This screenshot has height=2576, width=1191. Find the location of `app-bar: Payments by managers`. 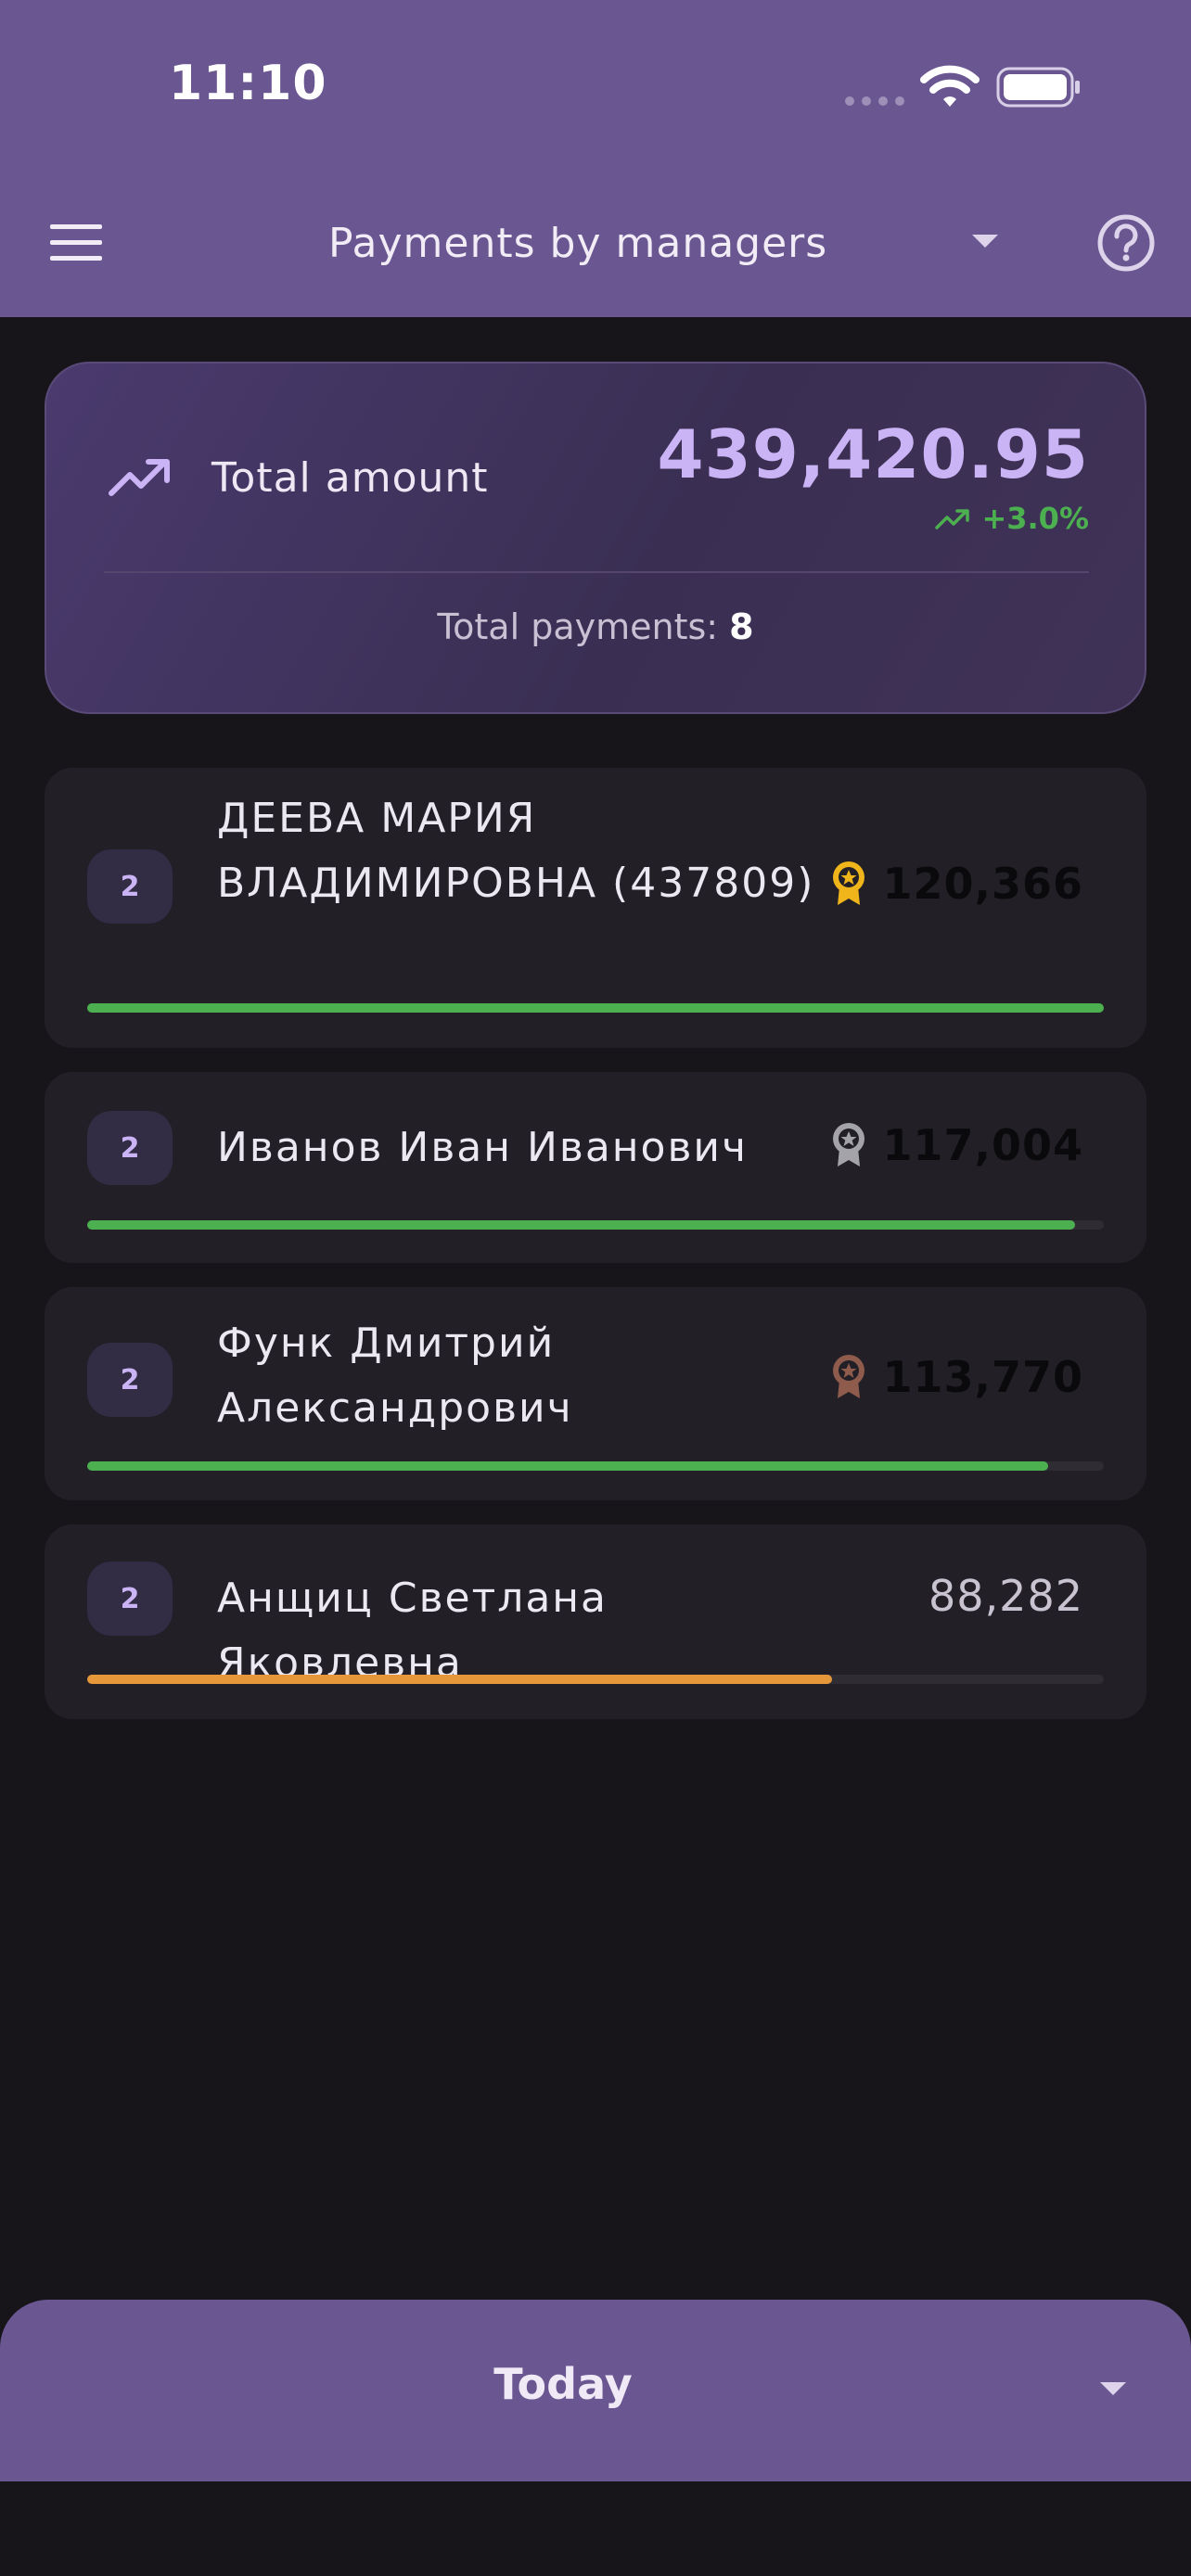

app-bar: Payments by managers is located at coordinates (595, 246).